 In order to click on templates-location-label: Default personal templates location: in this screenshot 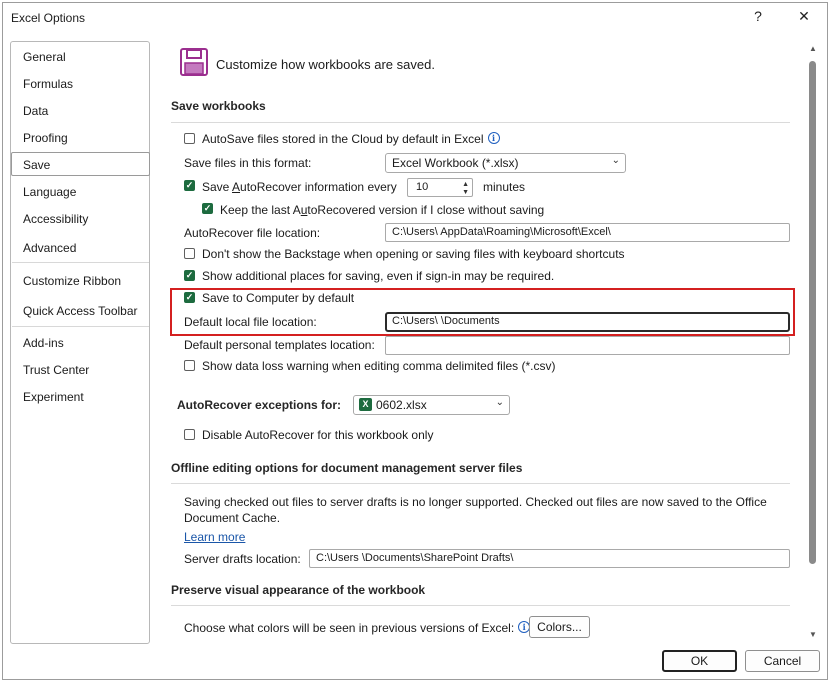, I will do `click(279, 345)`.